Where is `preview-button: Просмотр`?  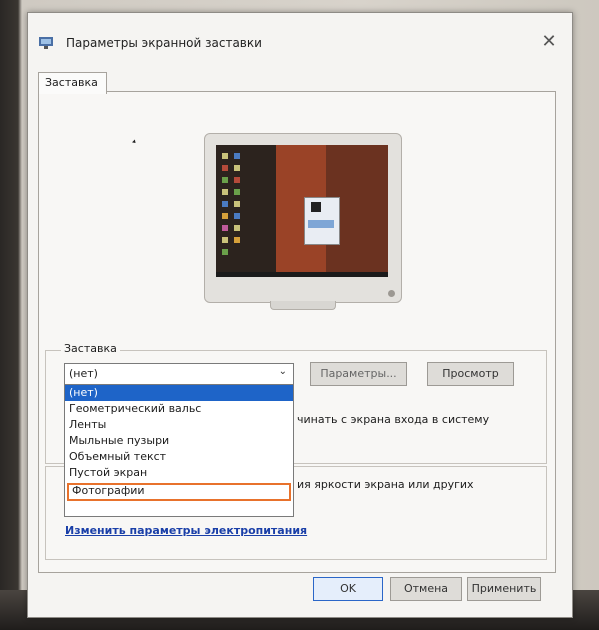 preview-button: Просмотр is located at coordinates (470, 374).